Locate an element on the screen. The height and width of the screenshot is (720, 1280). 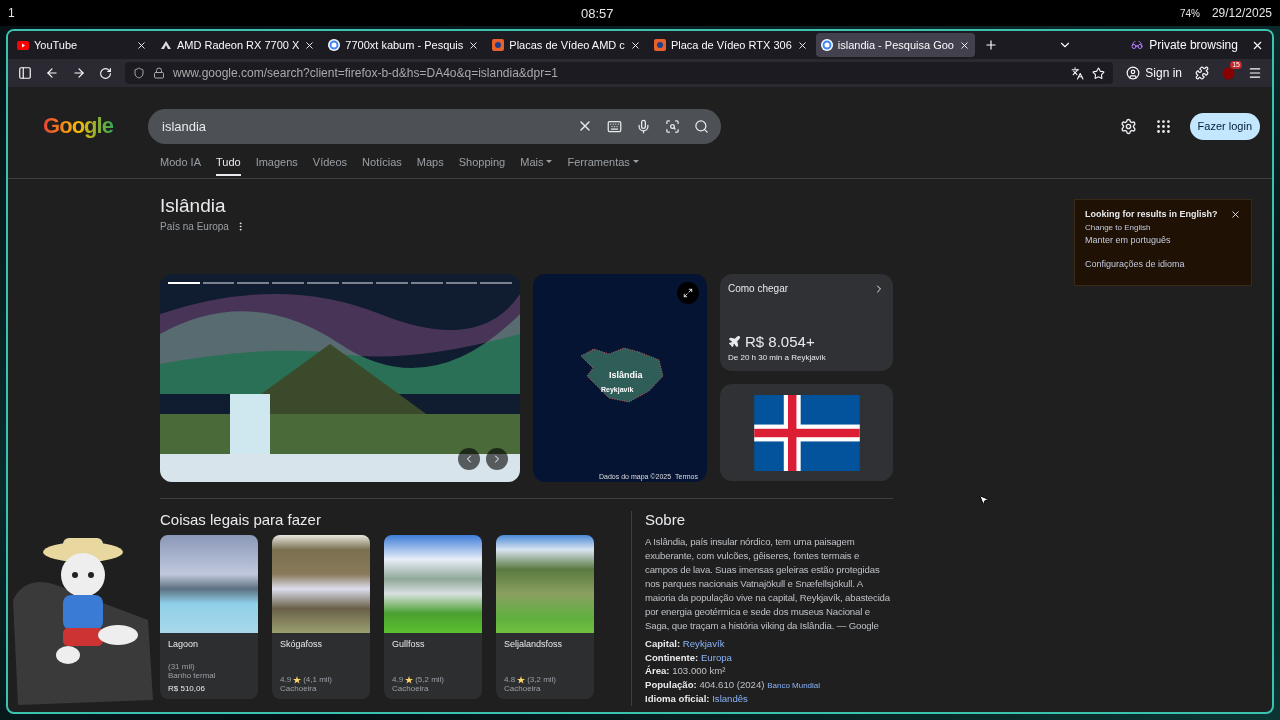
language-link: Manter em português is located at coordinates (1163, 240).